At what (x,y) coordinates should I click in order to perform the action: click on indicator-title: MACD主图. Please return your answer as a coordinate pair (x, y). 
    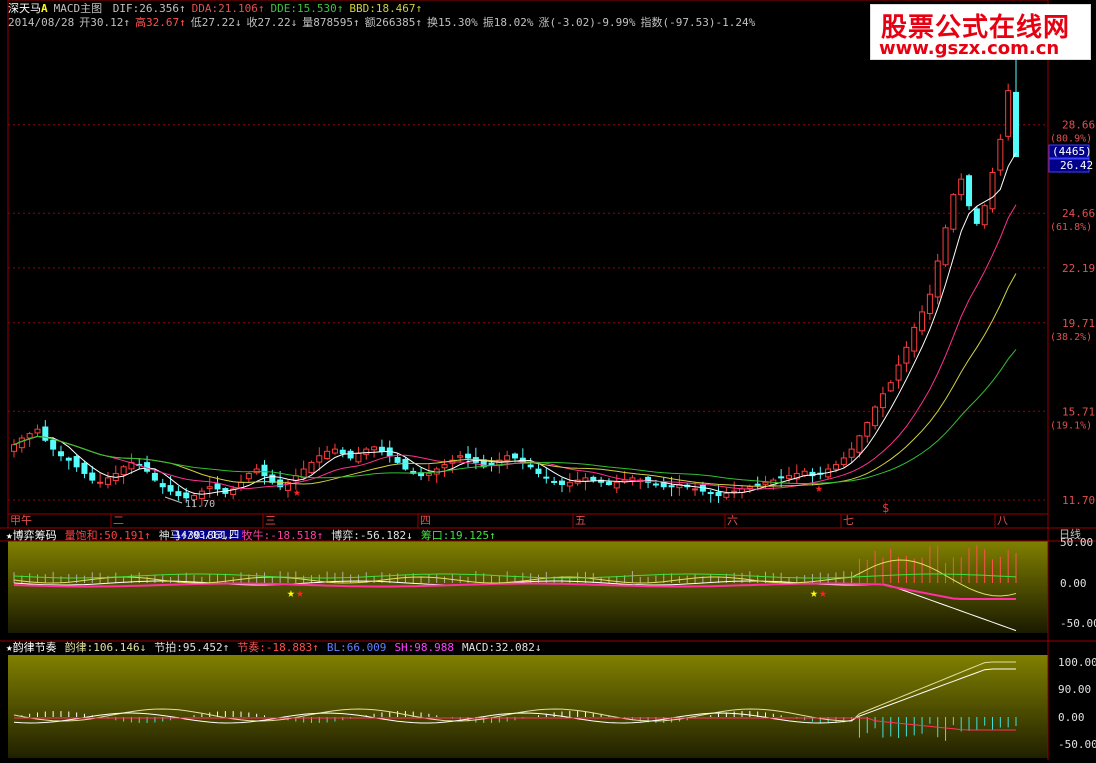
    Looking at the image, I should click on (78, 8).